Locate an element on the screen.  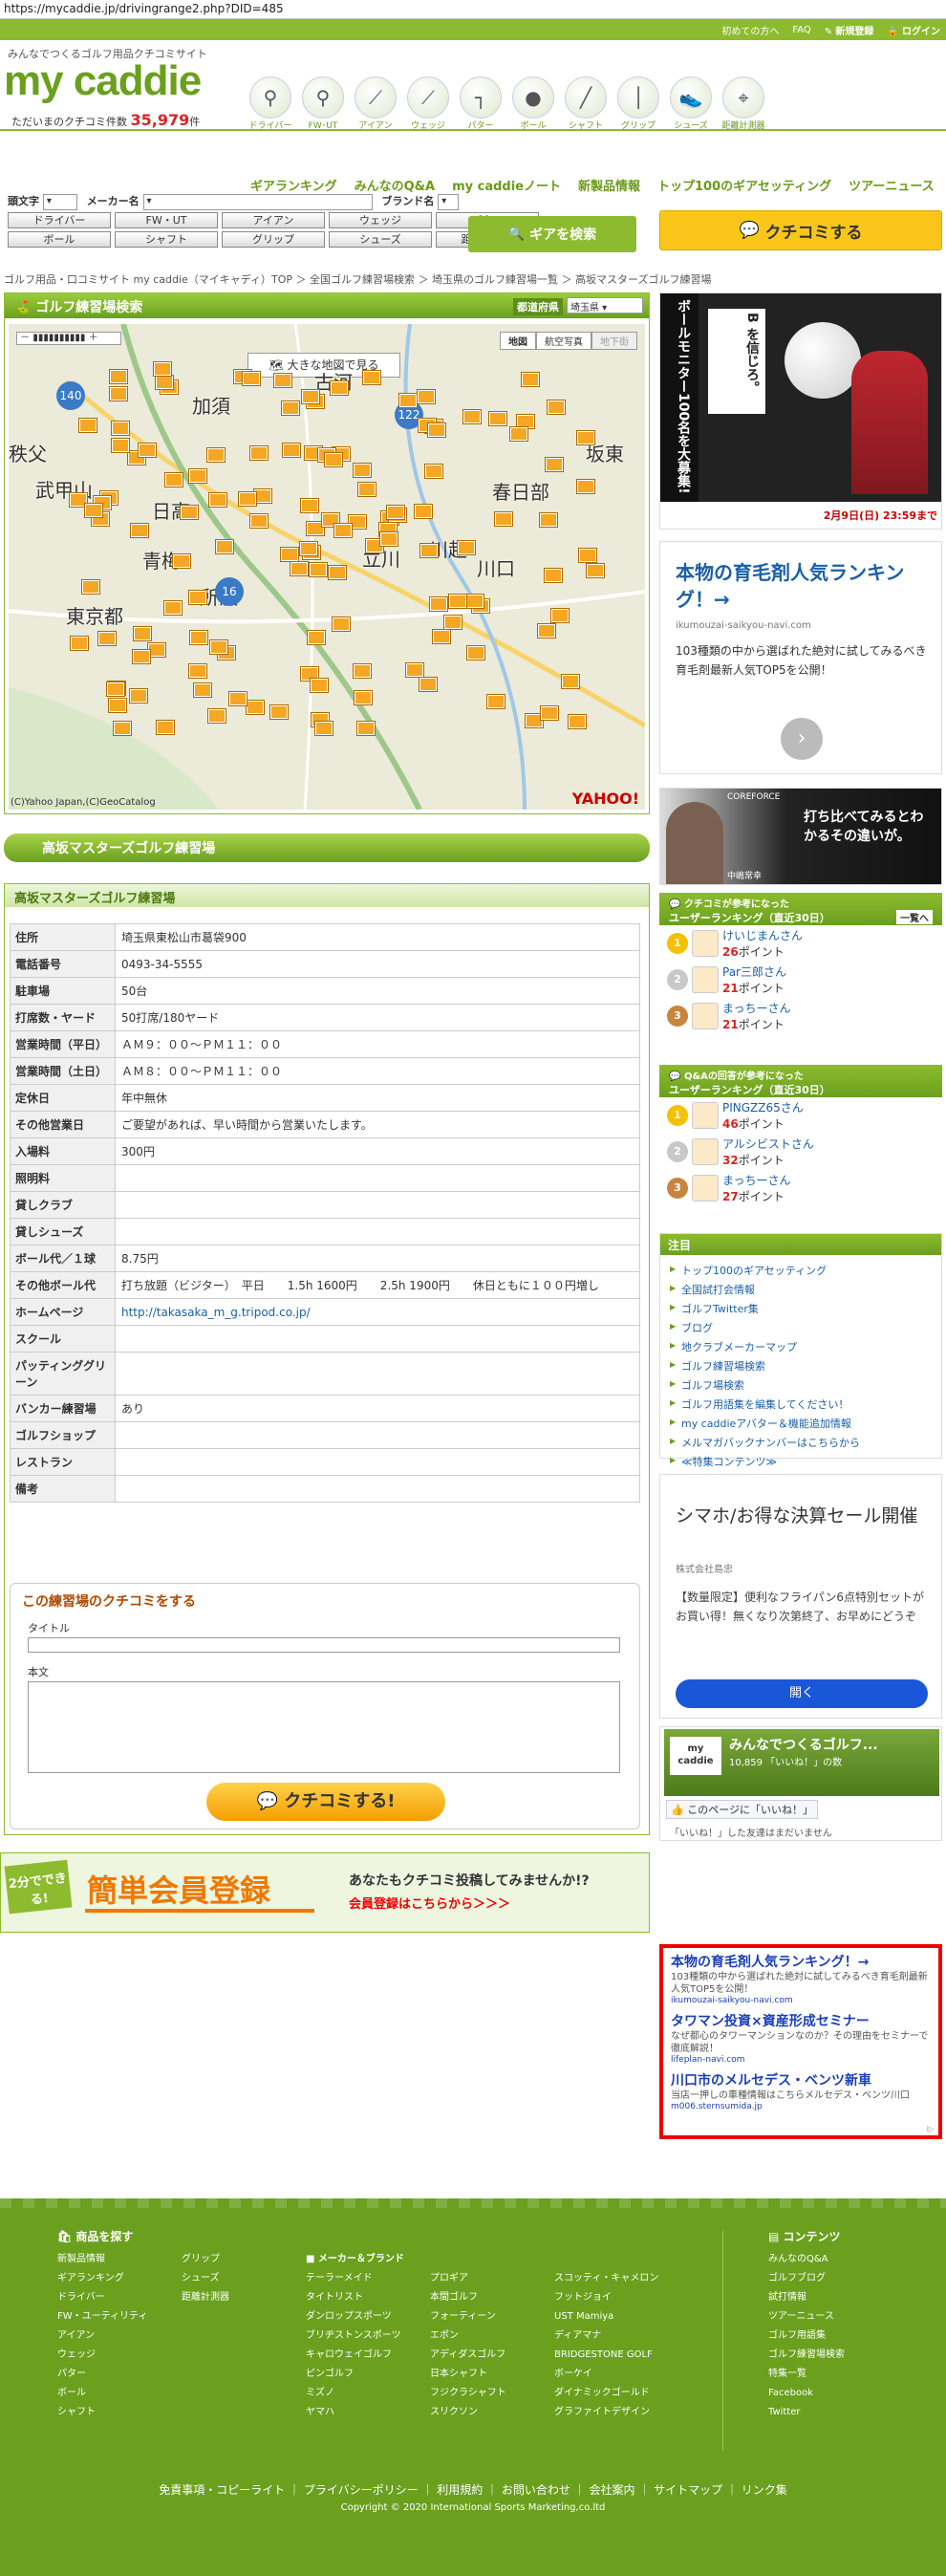
ranking-user-name: まっちーさん is located at coordinates (757, 1008).